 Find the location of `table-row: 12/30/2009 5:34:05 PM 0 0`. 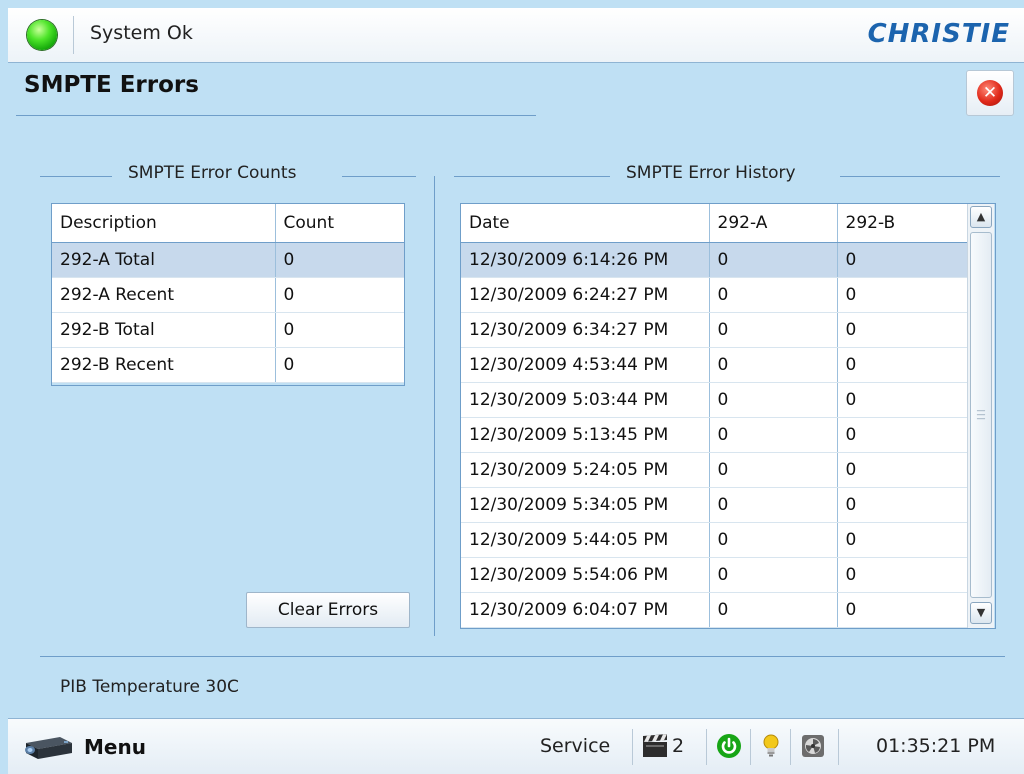

table-row: 12/30/2009 5:34:05 PM 0 0 is located at coordinates (714, 505).